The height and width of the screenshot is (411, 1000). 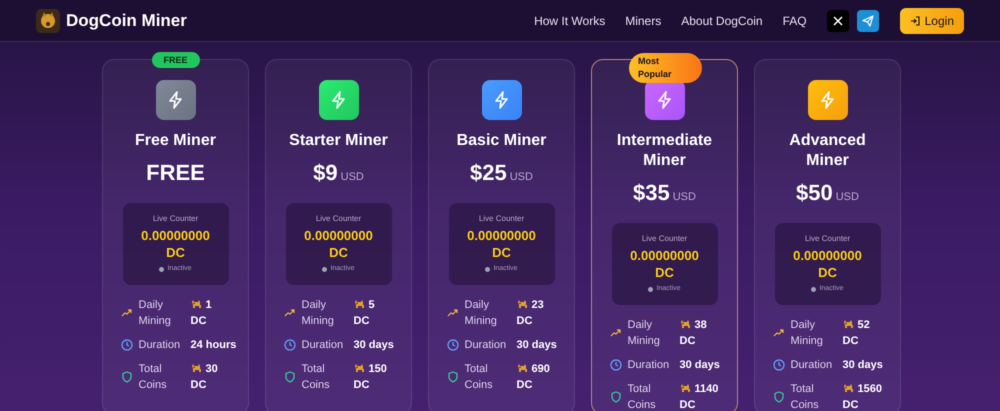 What do you see at coordinates (175, 173) in the screenshot?
I see `plan-price: FREE` at bounding box center [175, 173].